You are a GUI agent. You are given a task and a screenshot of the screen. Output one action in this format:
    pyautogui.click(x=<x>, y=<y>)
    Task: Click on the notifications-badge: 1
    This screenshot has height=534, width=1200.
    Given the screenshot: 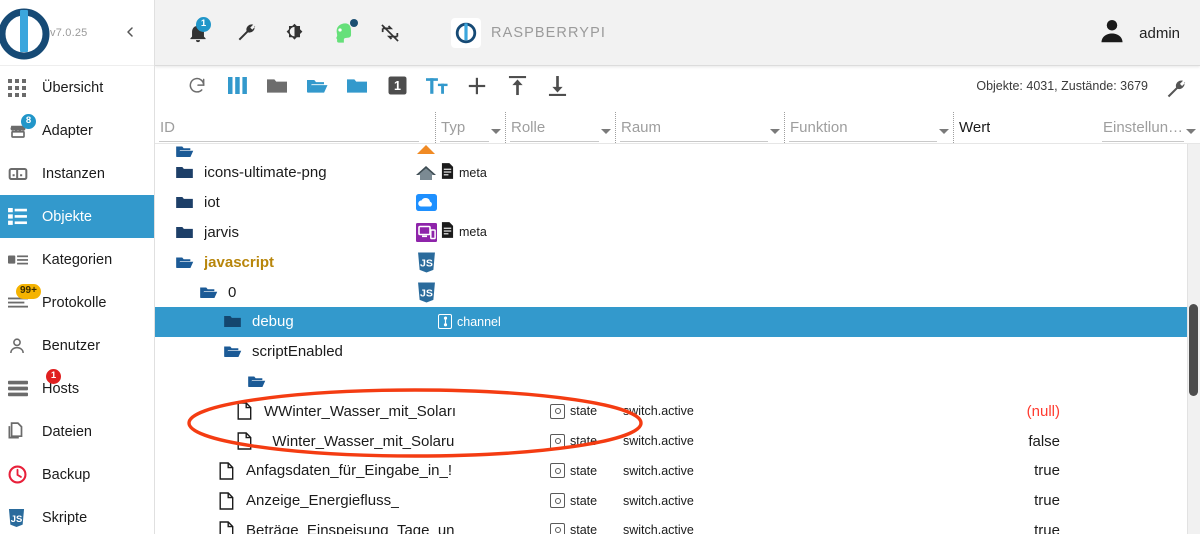 What is the action you would take?
    pyautogui.click(x=203, y=24)
    